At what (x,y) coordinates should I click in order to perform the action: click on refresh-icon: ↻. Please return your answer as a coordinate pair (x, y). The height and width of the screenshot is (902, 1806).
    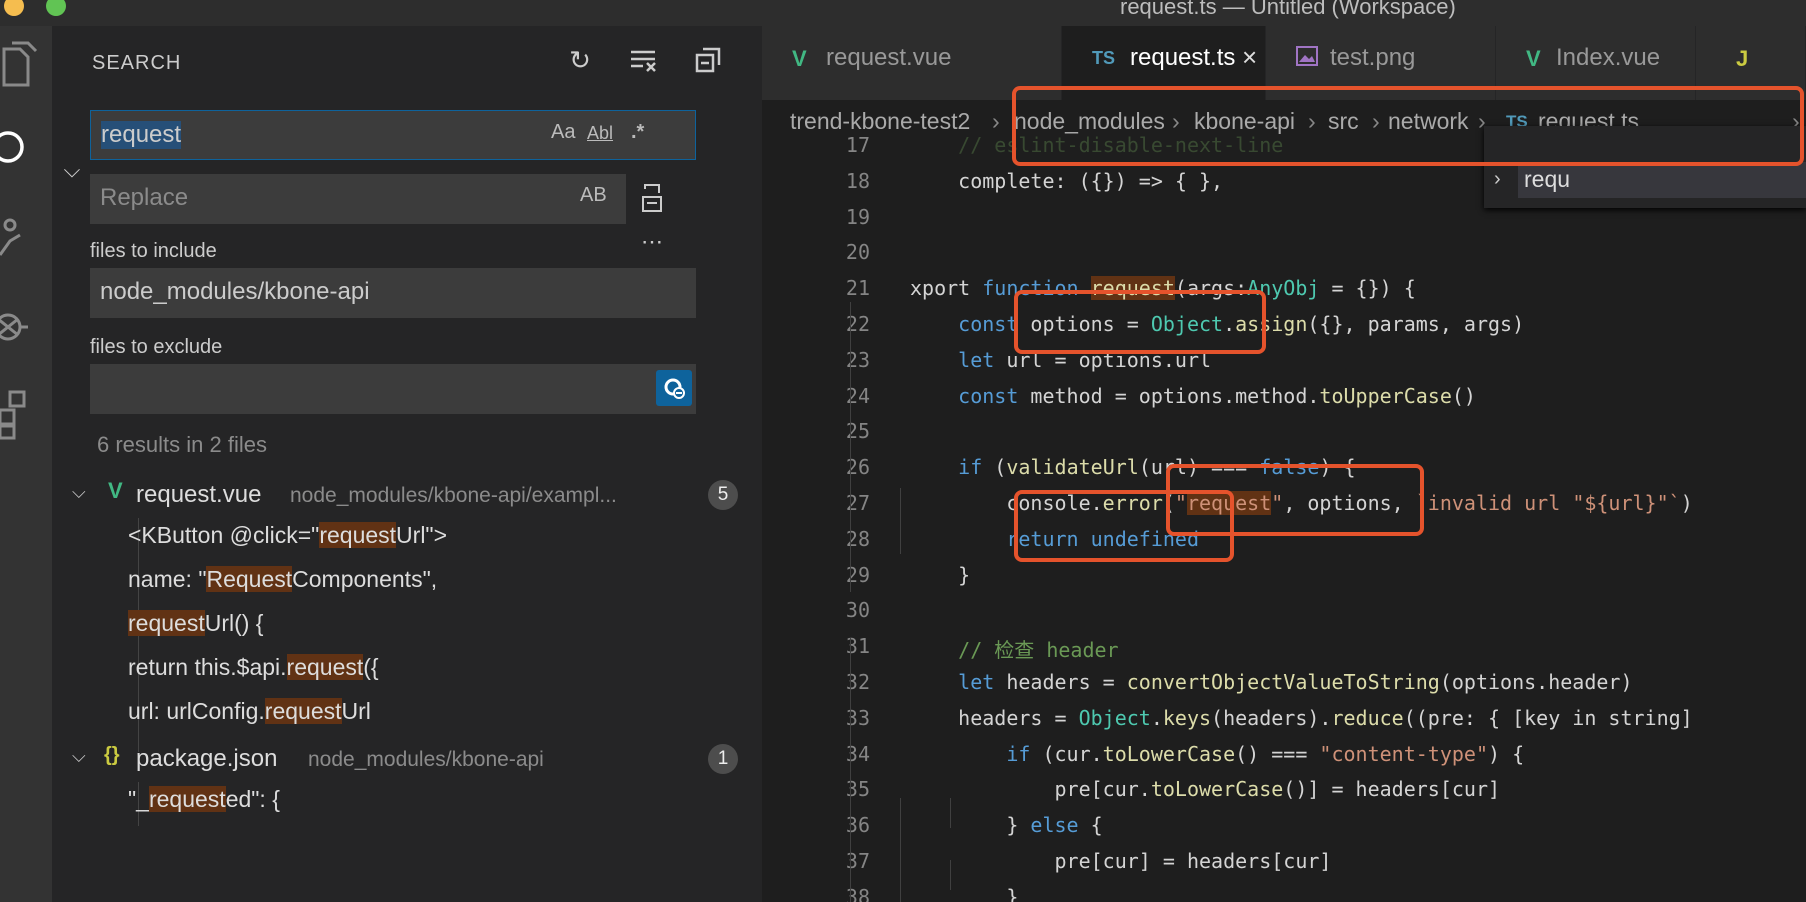
    Looking at the image, I should click on (580, 60).